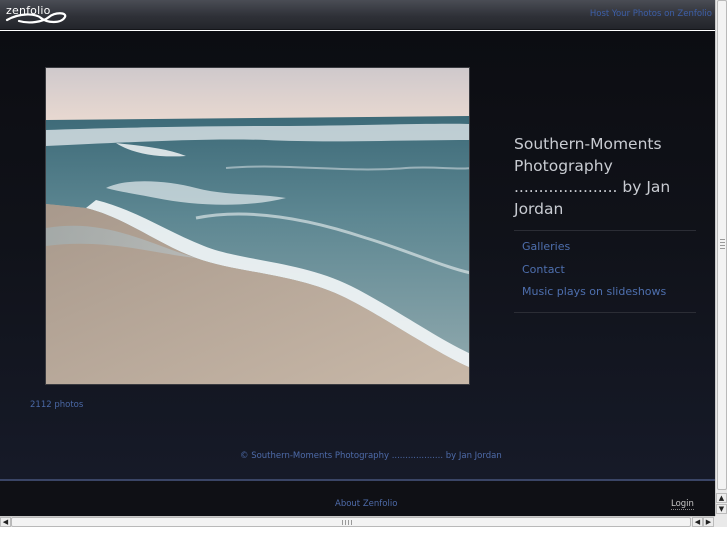 This screenshot has height=545, width=727. Describe the element at coordinates (682, 504) in the screenshot. I see `login-link: Login` at that location.